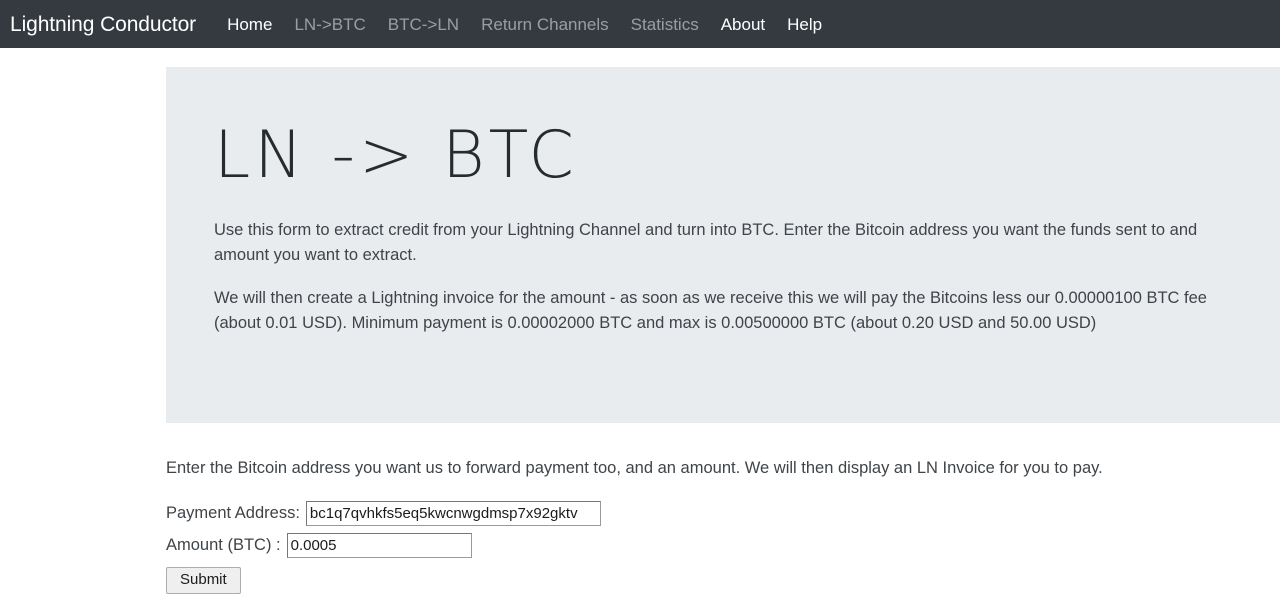 The image size is (1280, 610). I want to click on amount-label: Amount (BTC) :, so click(223, 544).